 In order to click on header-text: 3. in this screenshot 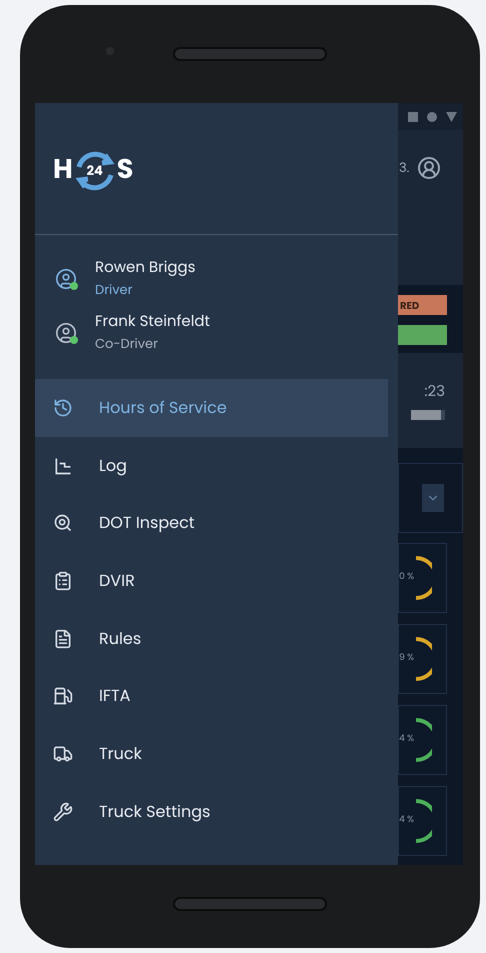, I will do `click(404, 168)`.